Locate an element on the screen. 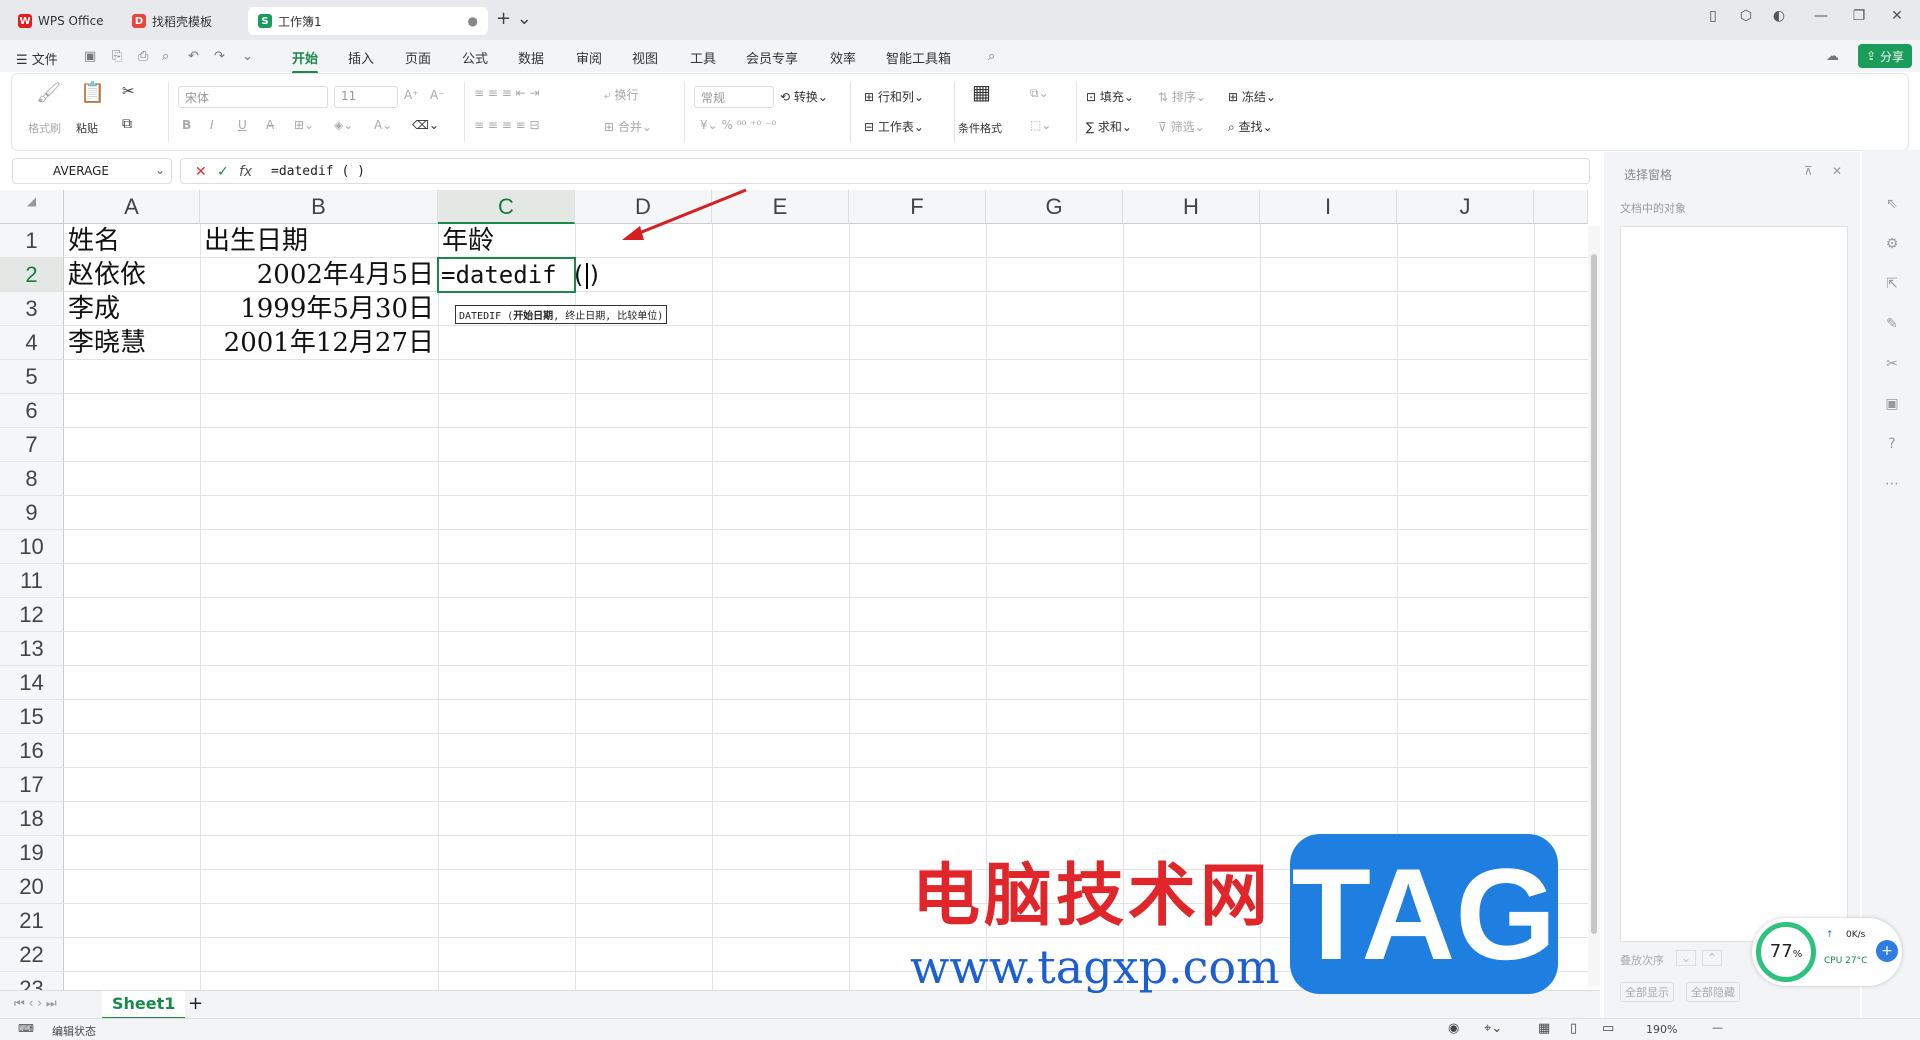 This screenshot has width=1920, height=1040. tab-workbook: S 工作簿1 ● is located at coordinates (368, 21).